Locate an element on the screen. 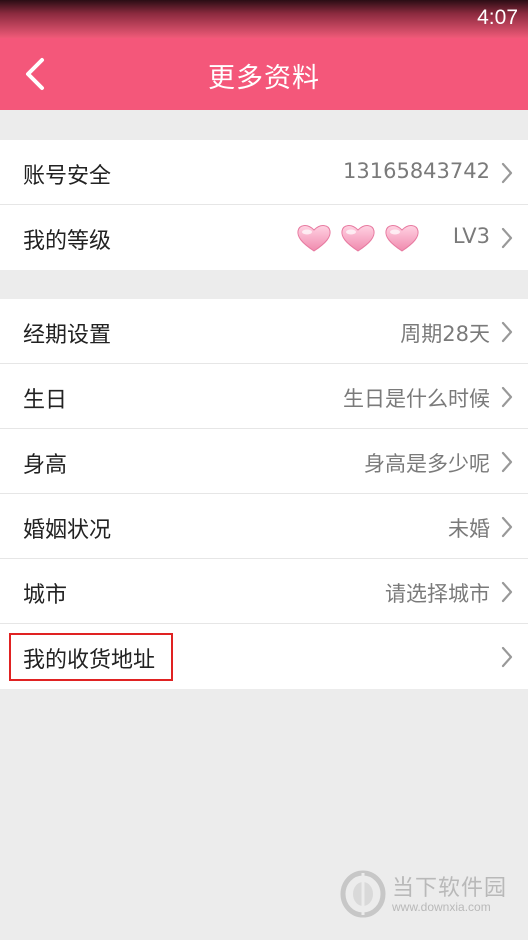 The height and width of the screenshot is (940, 528). level-value: LV3 is located at coordinates (471, 236).